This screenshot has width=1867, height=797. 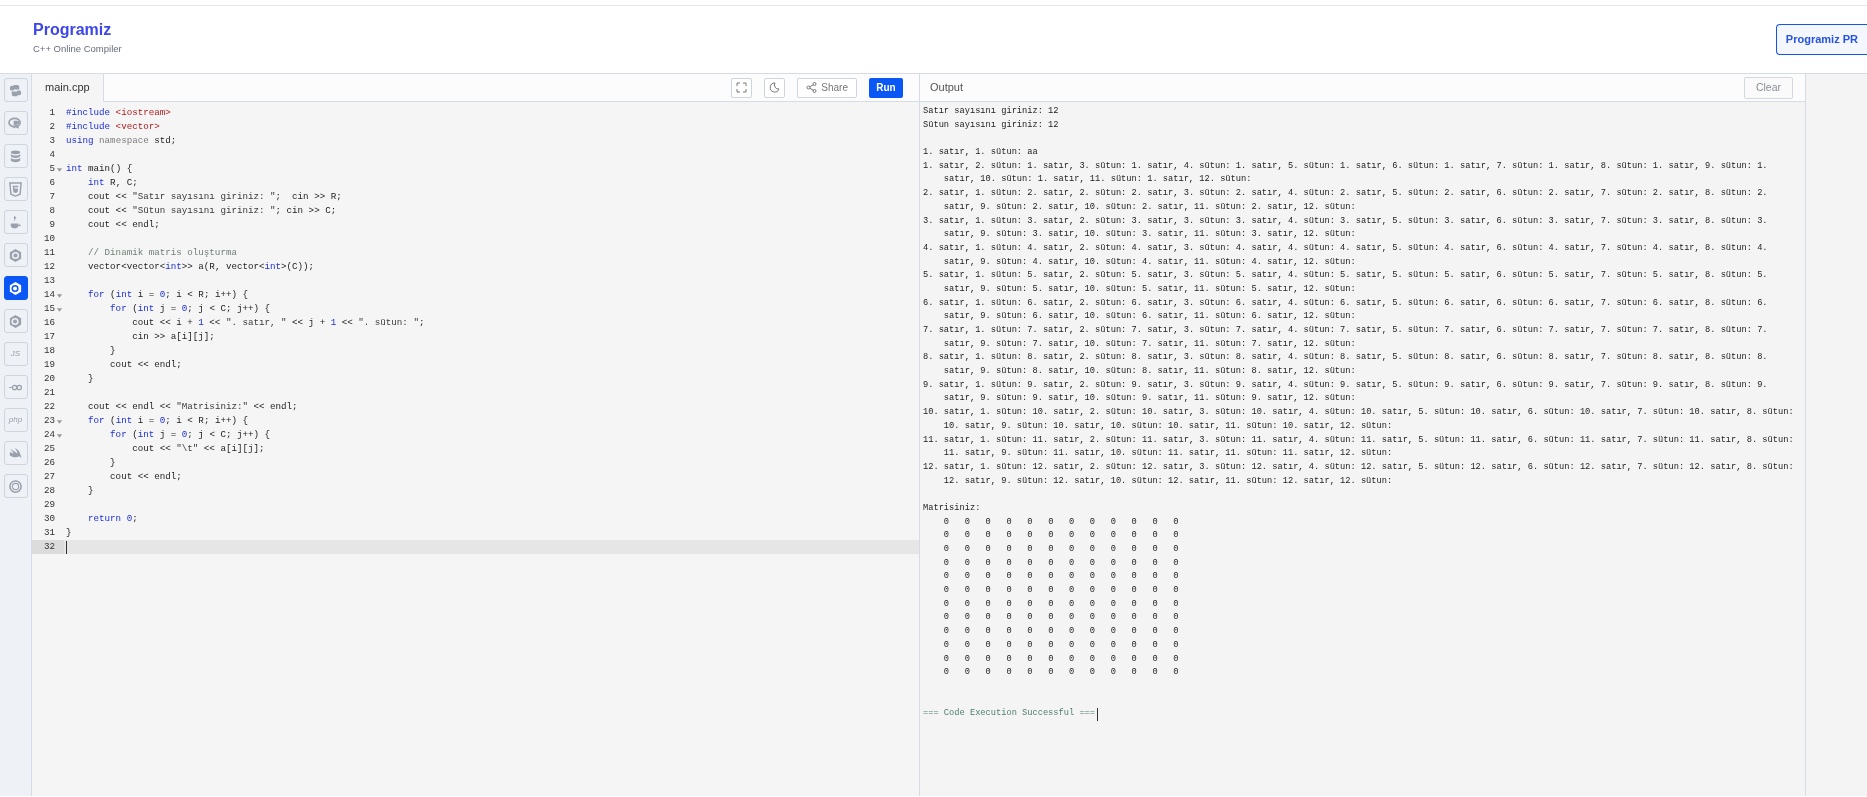 I want to click on output-line: 4. satır, 1. sütun: 4. satır, 2. sütun: 4. satır, 3. sütun: 4. satır, 4. sütun: 4. satır, 5. sütun: 4. satır, 6. sütun: 4. satır, 7. sütun: 4. satır, 8. sütun: 4., so click(x=1345, y=247).